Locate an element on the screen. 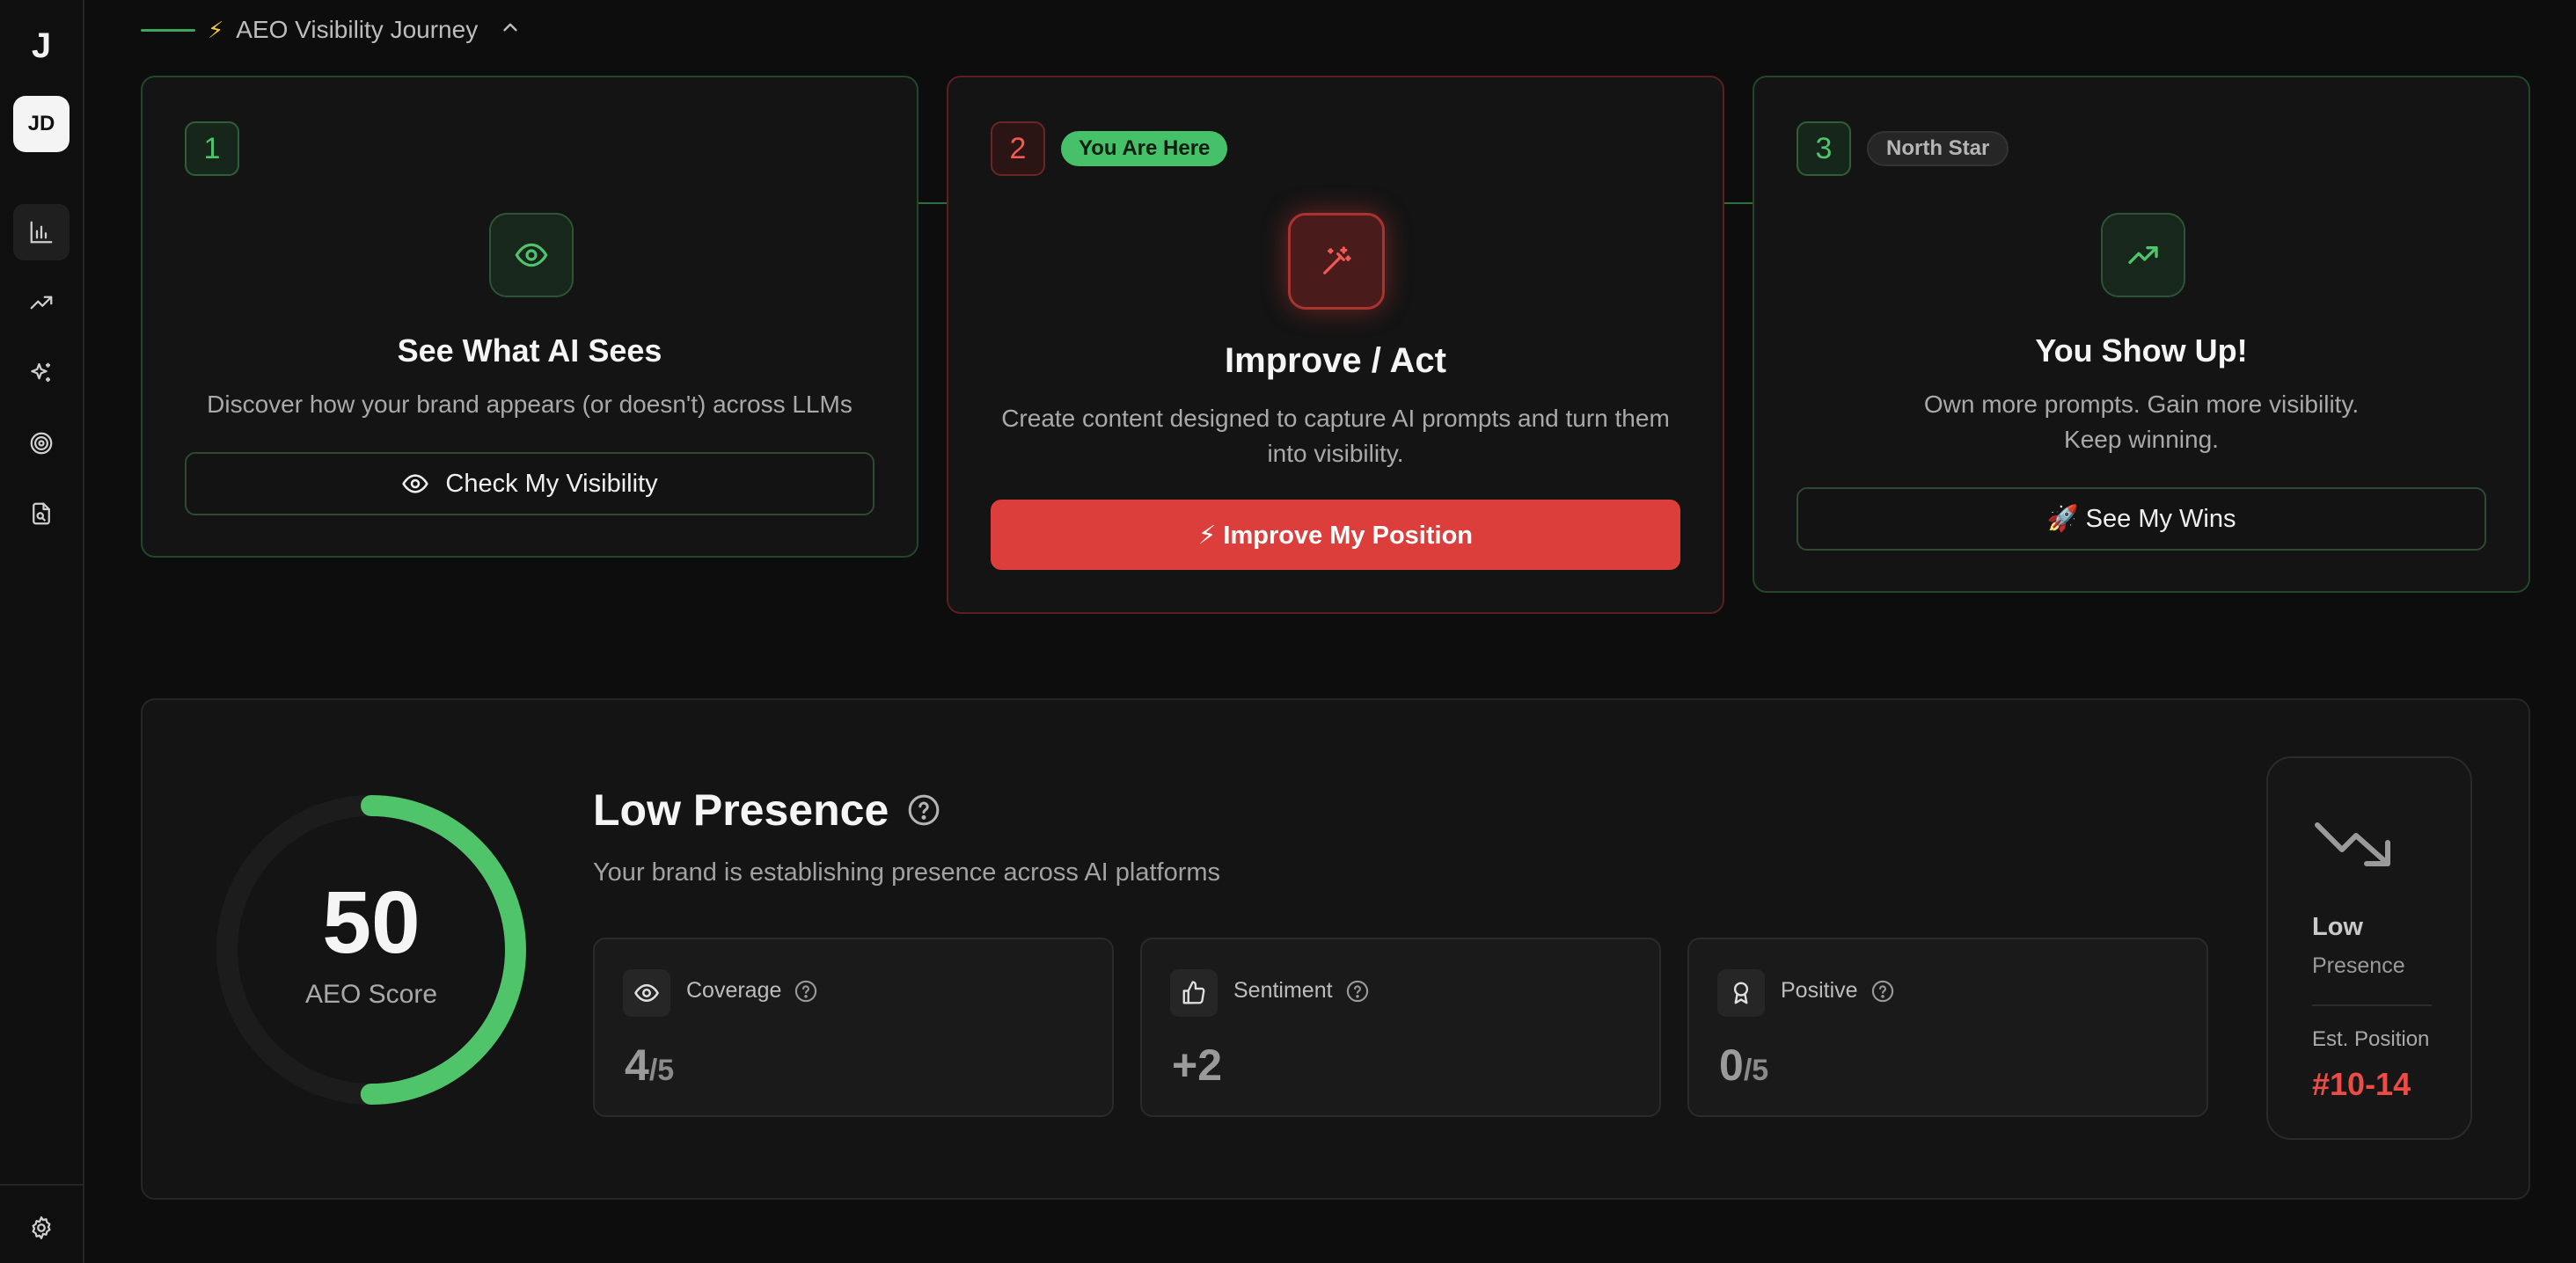  metric-value: 0/5 is located at coordinates (1743, 1065).